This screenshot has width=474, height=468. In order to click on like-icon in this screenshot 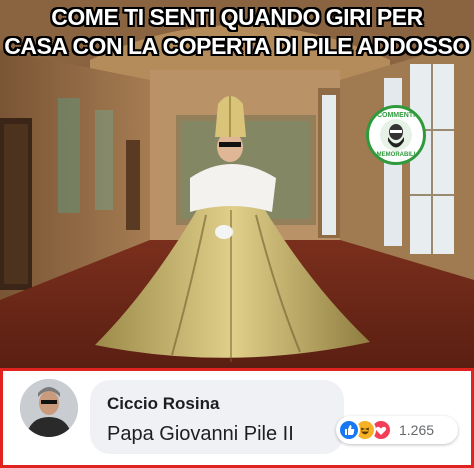, I will do `click(349, 430)`.